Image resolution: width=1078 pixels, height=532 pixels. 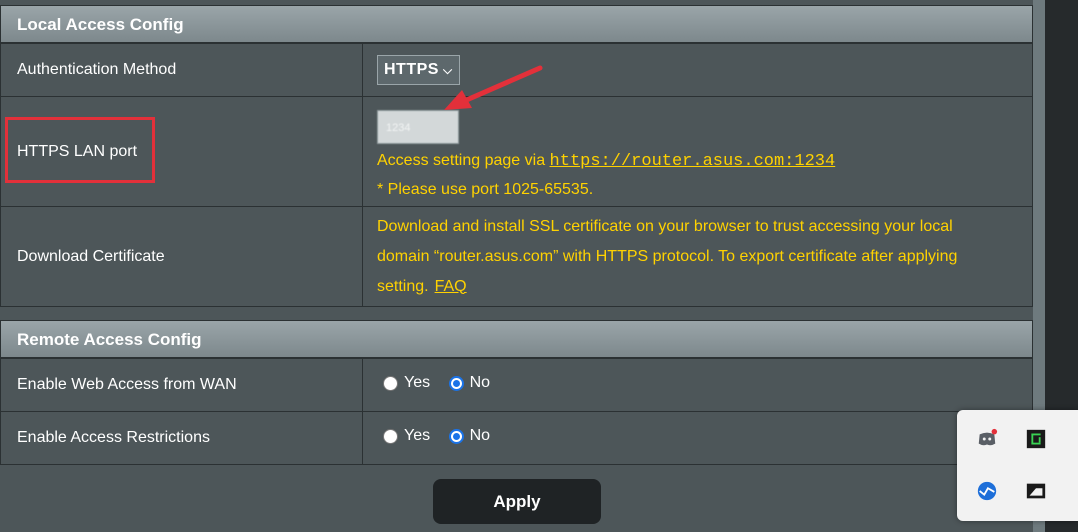 I want to click on highlight-box, so click(x=80, y=150).